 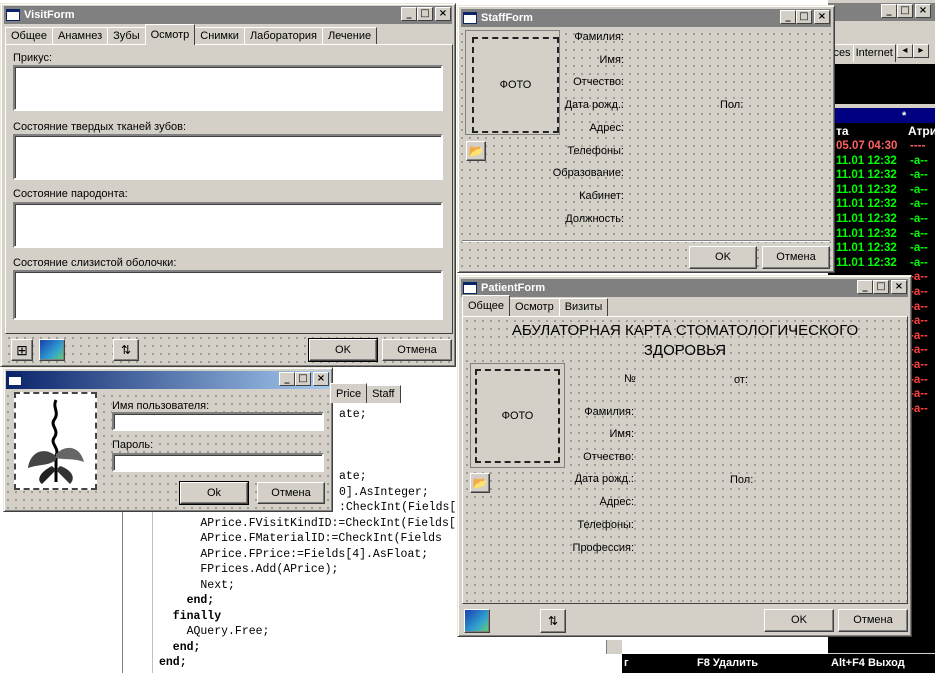 What do you see at coordinates (228, 88) in the screenshot?
I see `visit-bite-memo` at bounding box center [228, 88].